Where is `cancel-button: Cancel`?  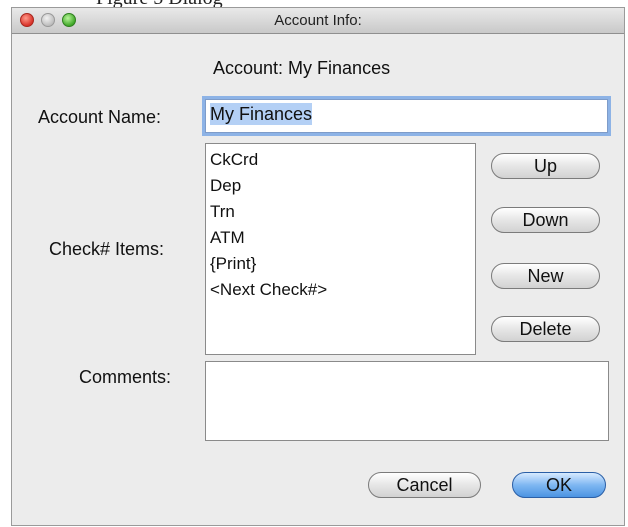 cancel-button: Cancel is located at coordinates (424, 485).